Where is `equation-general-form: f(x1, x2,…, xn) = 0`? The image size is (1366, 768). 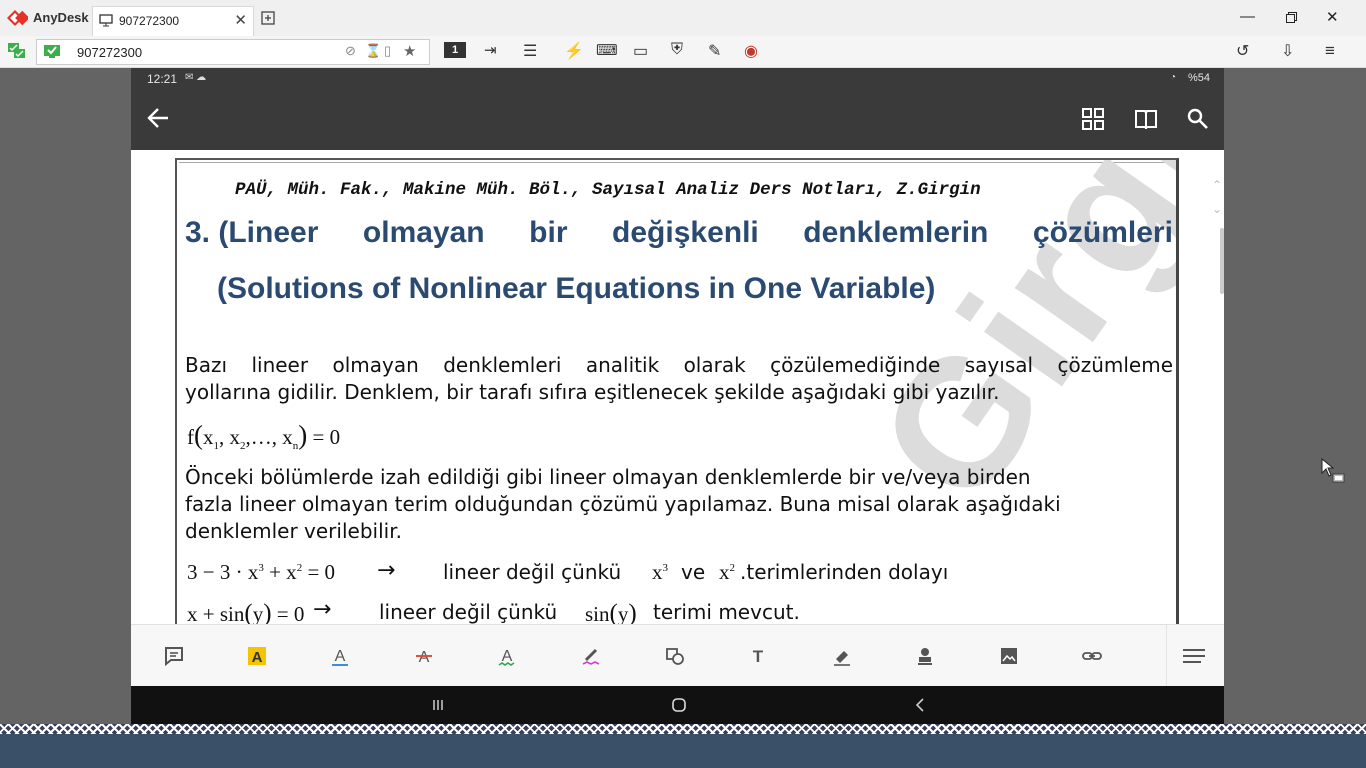
equation-general-form: f(x1, x2,…, xn) = 0 is located at coordinates (264, 436).